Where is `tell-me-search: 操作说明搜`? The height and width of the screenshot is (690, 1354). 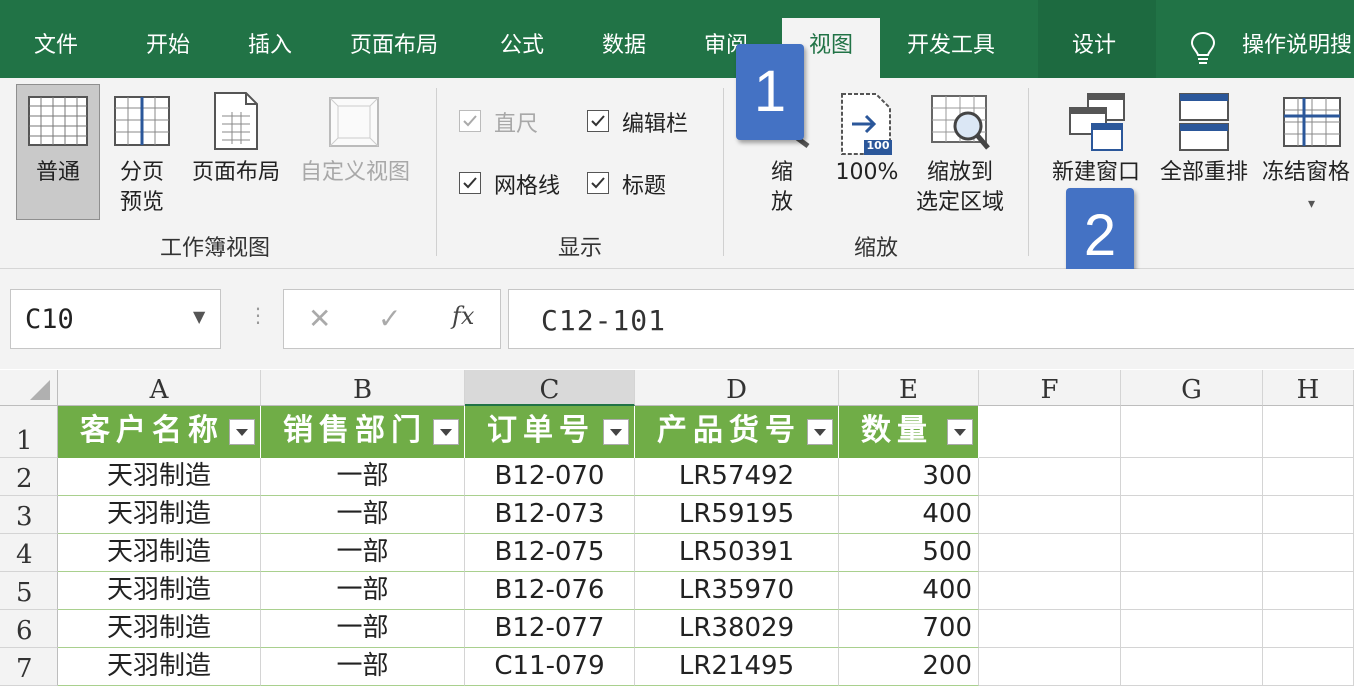 tell-me-search: 操作说明搜 is located at coordinates (1297, 39).